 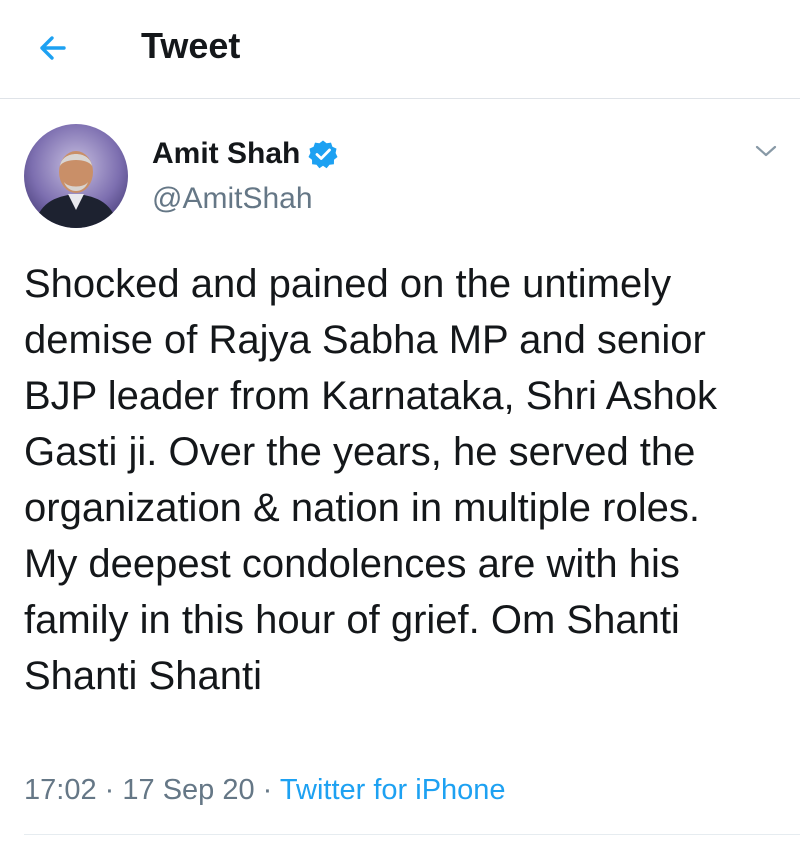 I want to click on tweet-date: 17 Sep 20, so click(x=188, y=790).